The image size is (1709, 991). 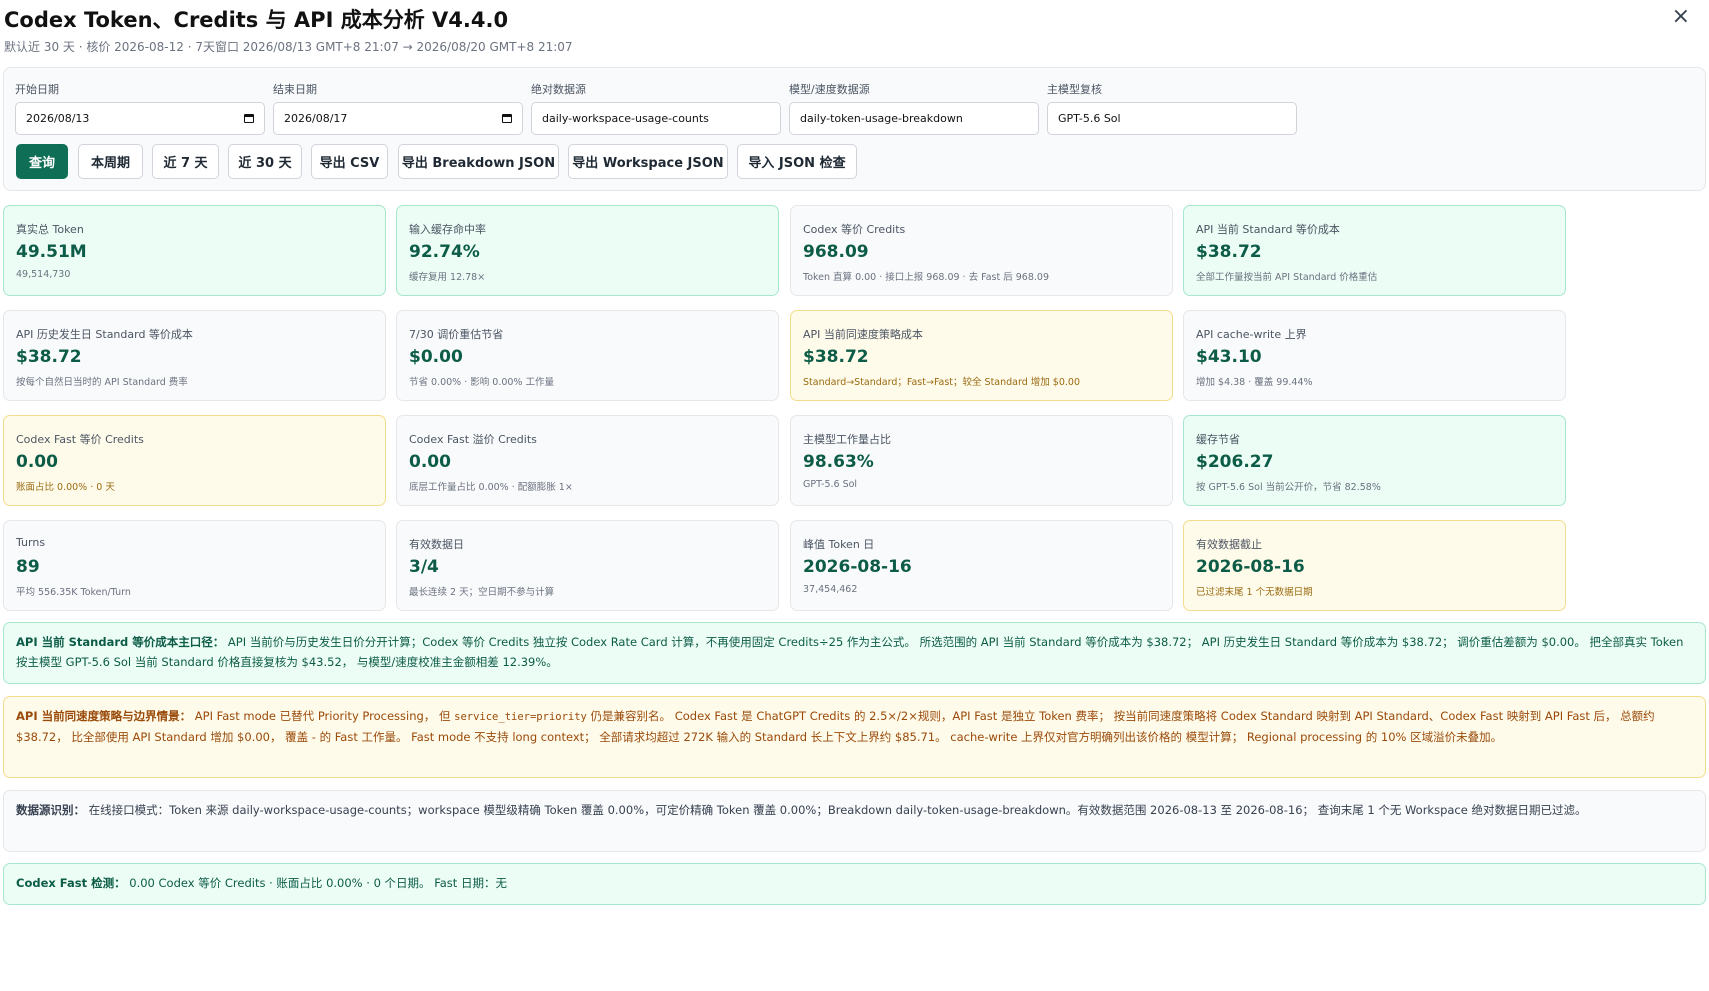 I want to click on main-model-field: 主模型复核 GPT-5.6 Sol, so click(x=1172, y=108).